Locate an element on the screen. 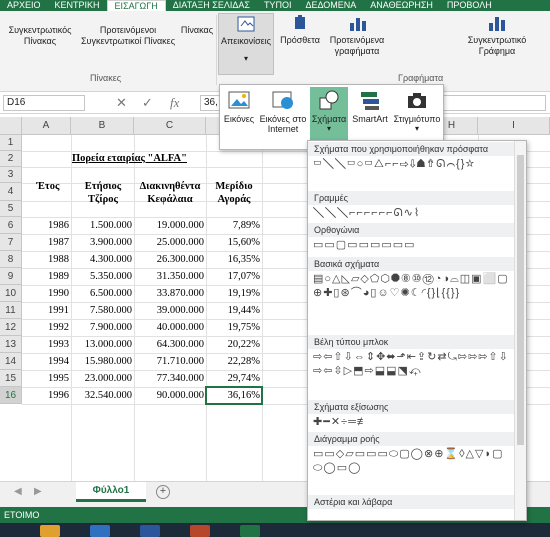  lines-icons: ╲╲╲⌐⌐⌐⌐⌐⌐ᘏ∿⌇ is located at coordinates (413, 213).